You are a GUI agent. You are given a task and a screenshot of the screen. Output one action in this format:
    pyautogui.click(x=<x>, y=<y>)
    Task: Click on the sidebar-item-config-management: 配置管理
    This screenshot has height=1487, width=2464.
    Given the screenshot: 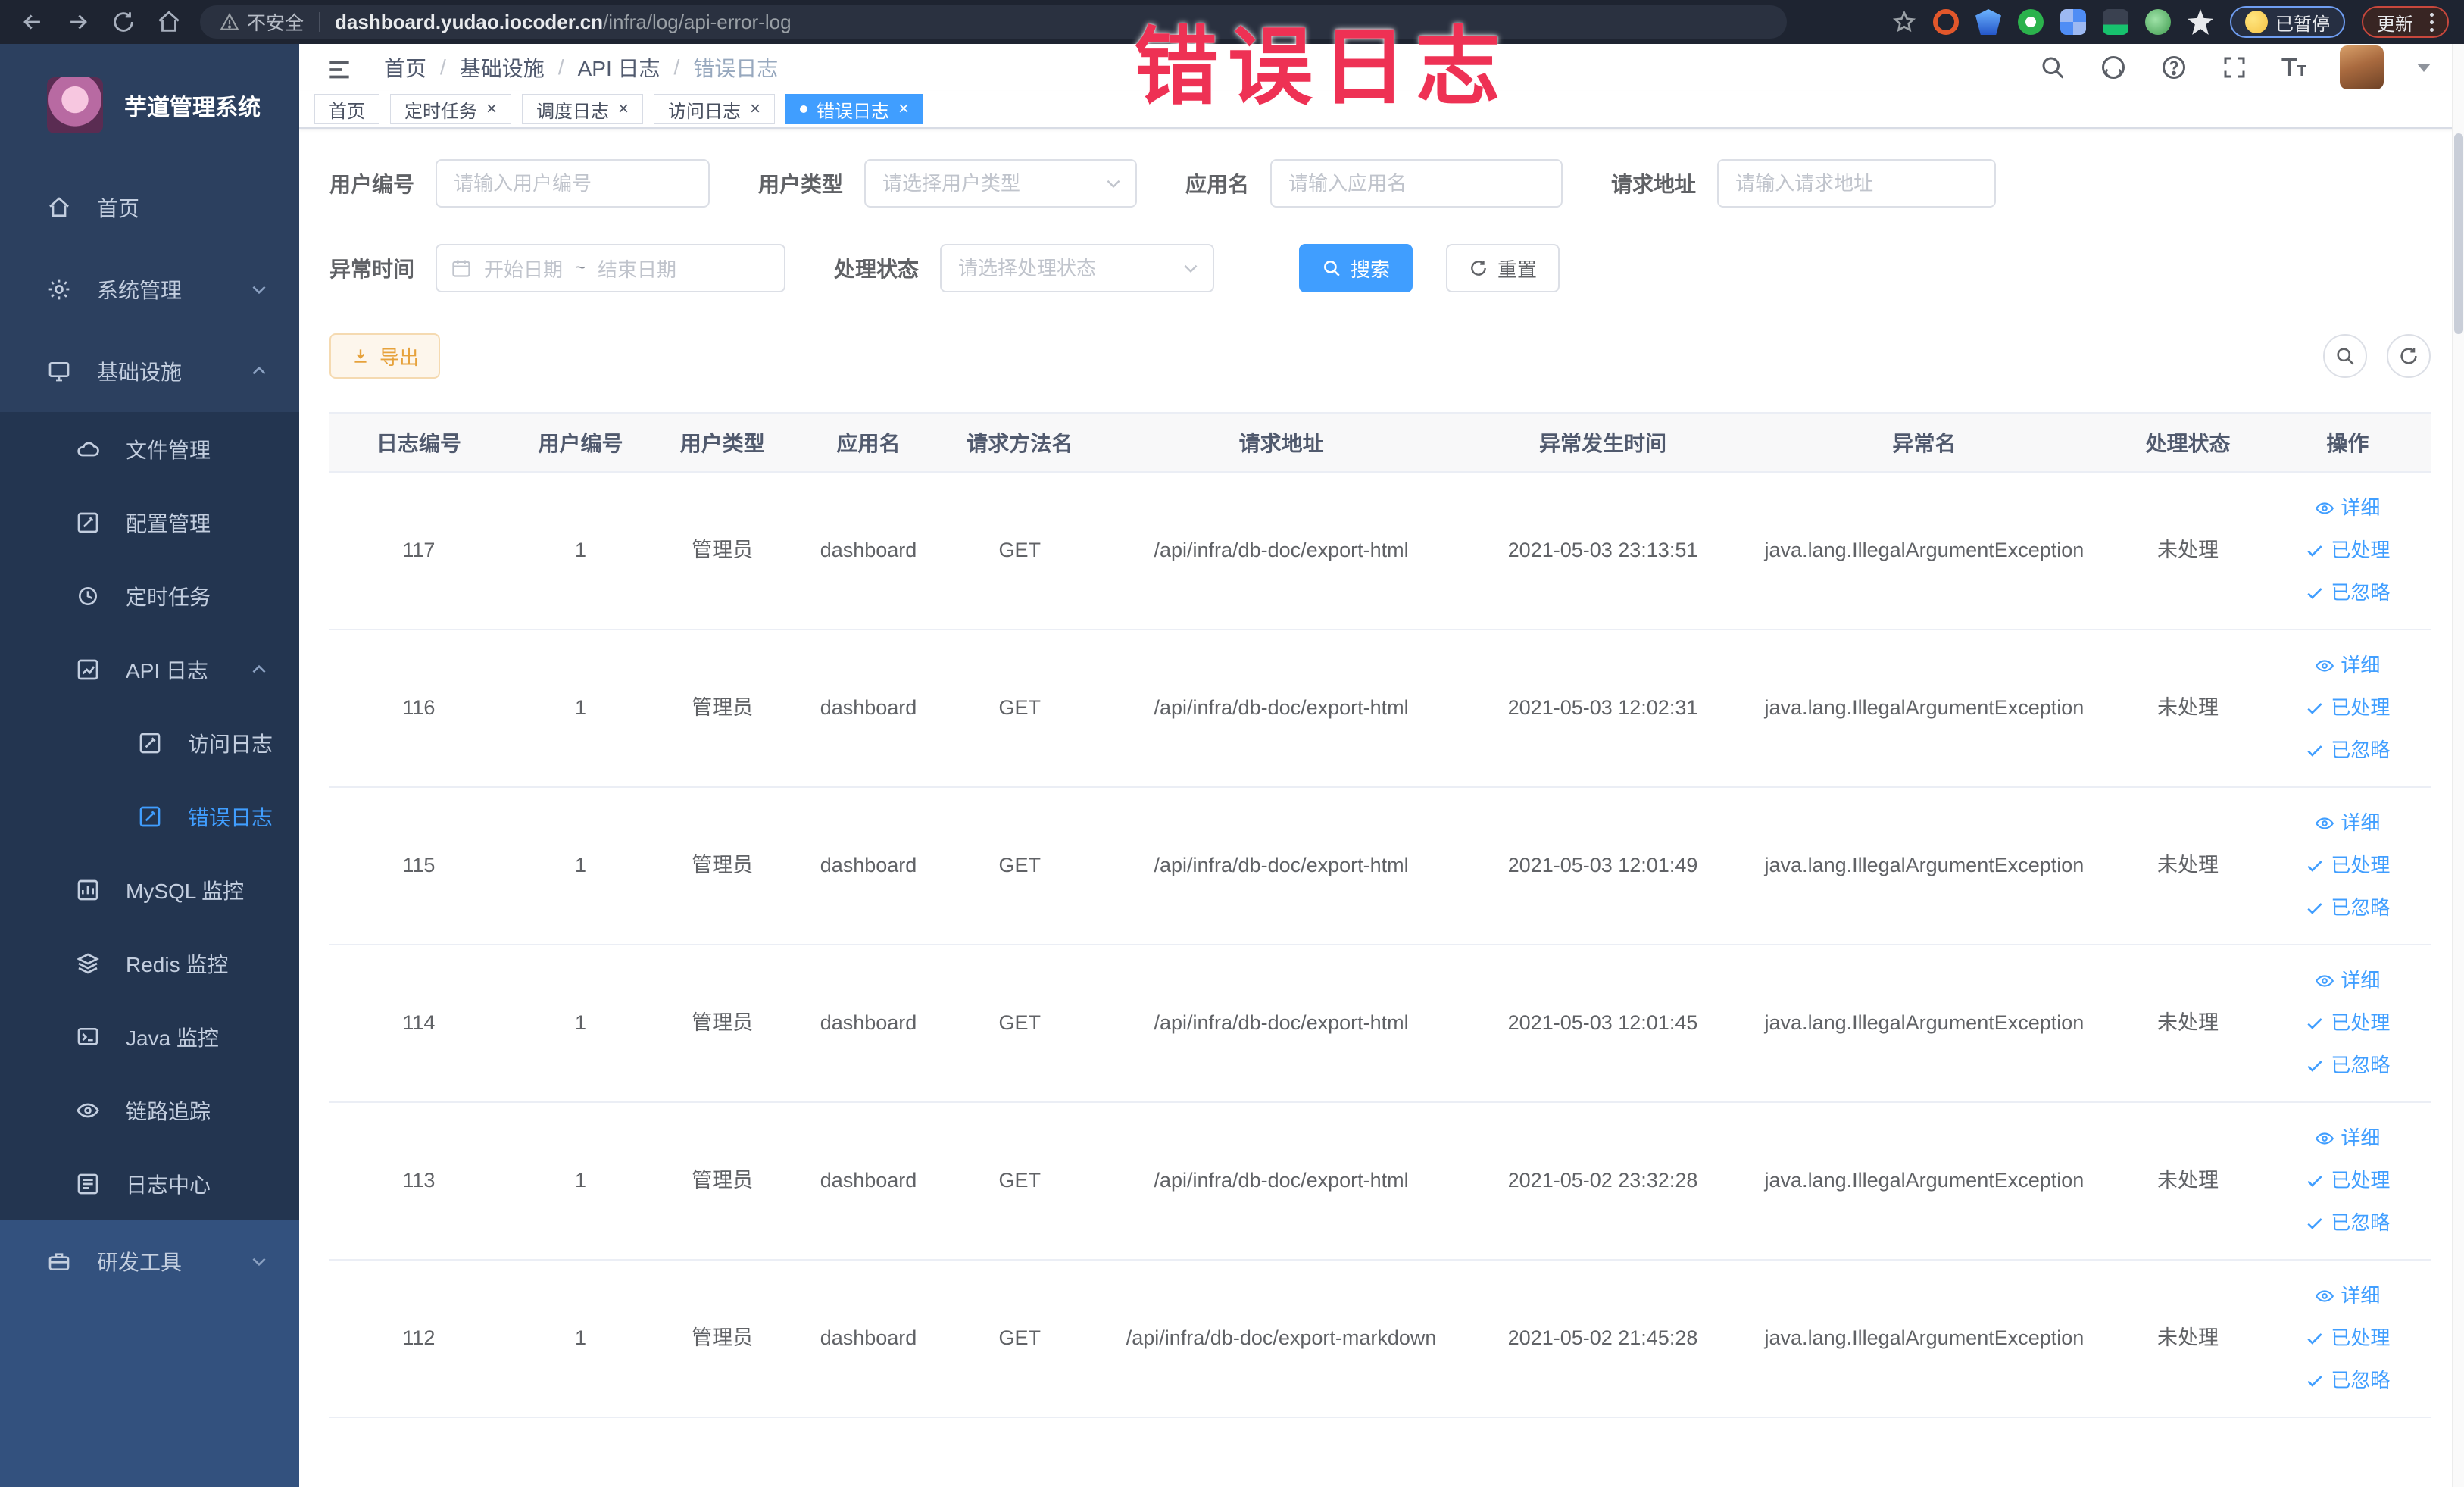 What is the action you would take?
    pyautogui.click(x=149, y=522)
    